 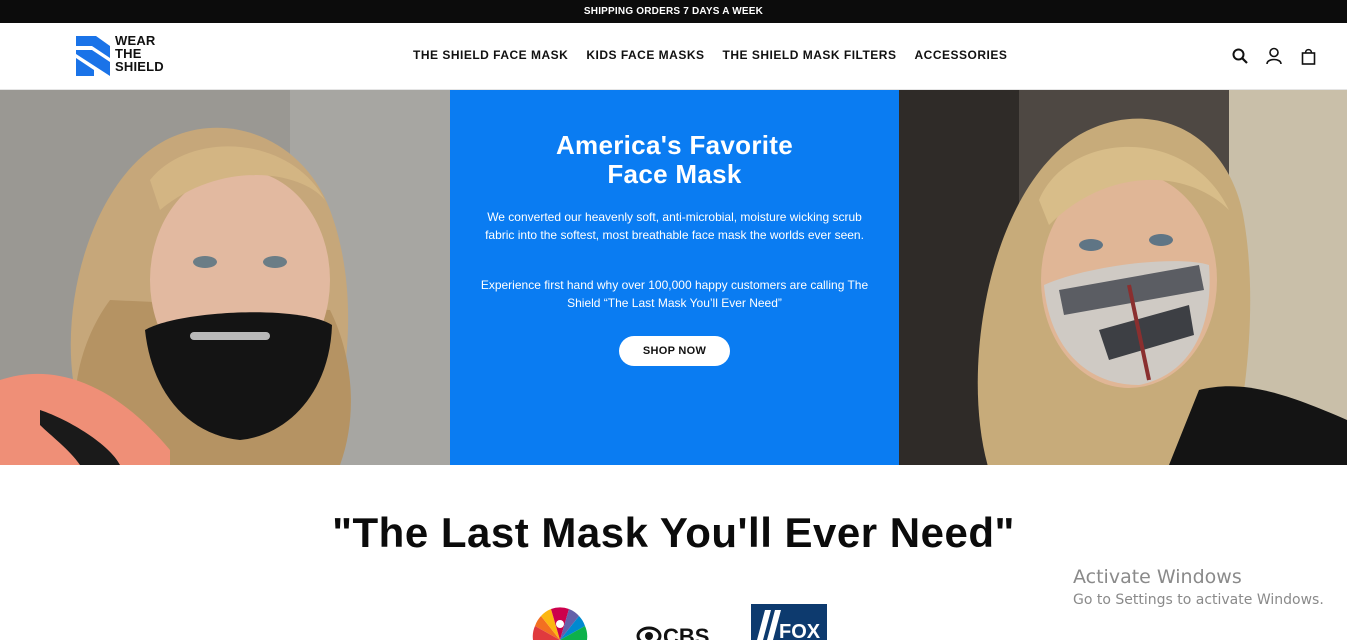 I want to click on hero-title: America's Favorite Face Mask, so click(x=674, y=160).